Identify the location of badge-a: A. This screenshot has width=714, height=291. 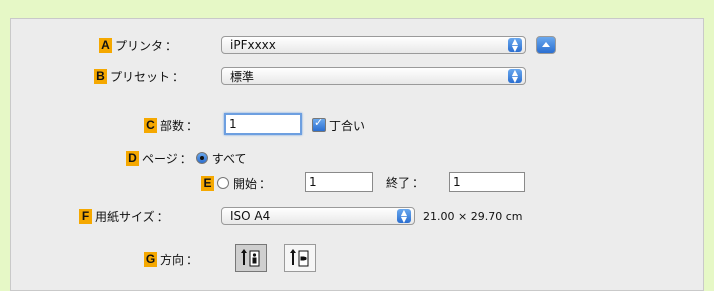
(105, 45).